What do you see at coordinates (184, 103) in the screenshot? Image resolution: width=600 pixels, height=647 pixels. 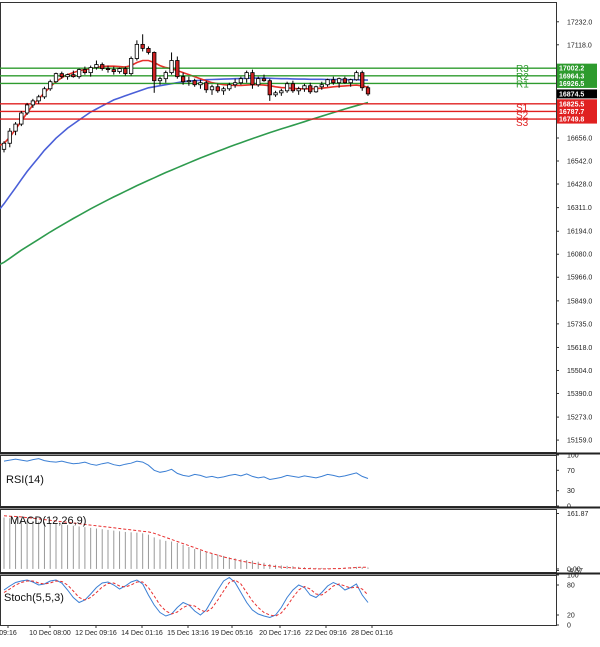 I see `ma-red-line` at bounding box center [184, 103].